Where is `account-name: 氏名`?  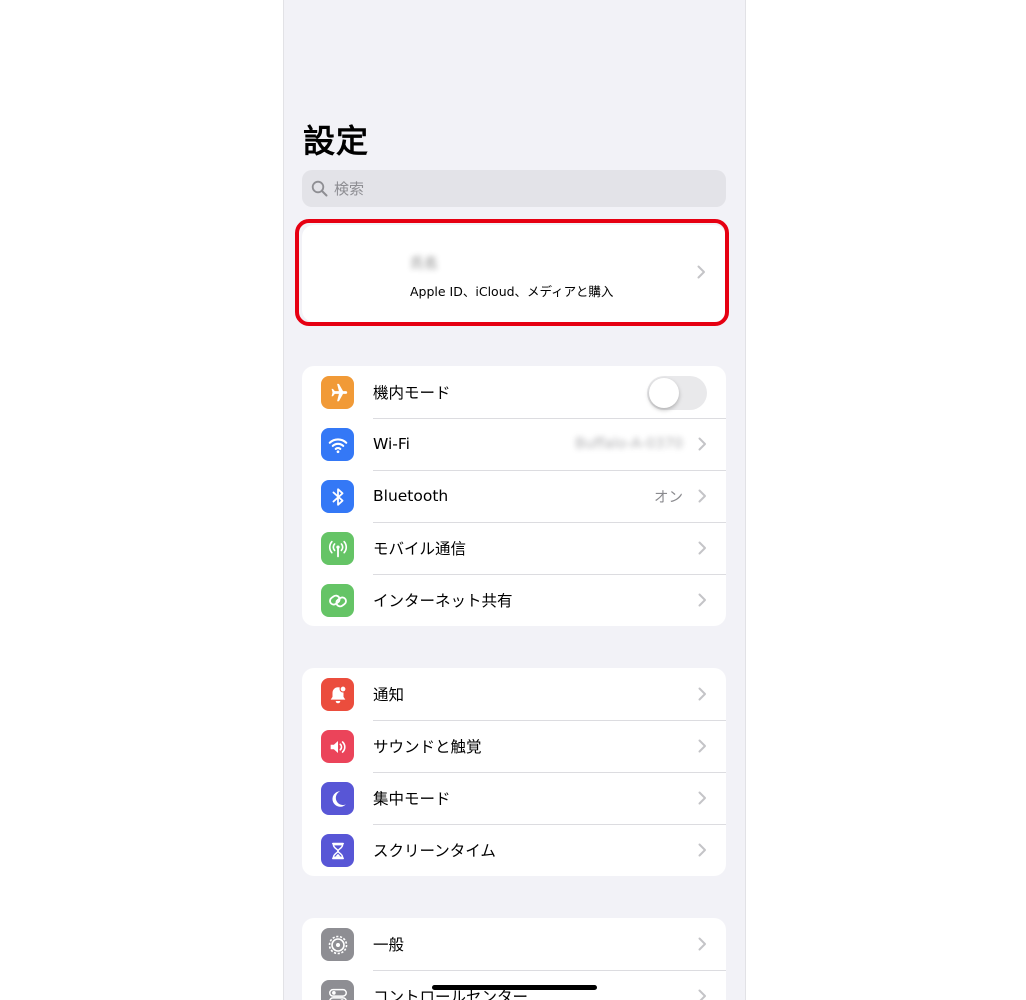 account-name: 氏名 is located at coordinates (424, 264).